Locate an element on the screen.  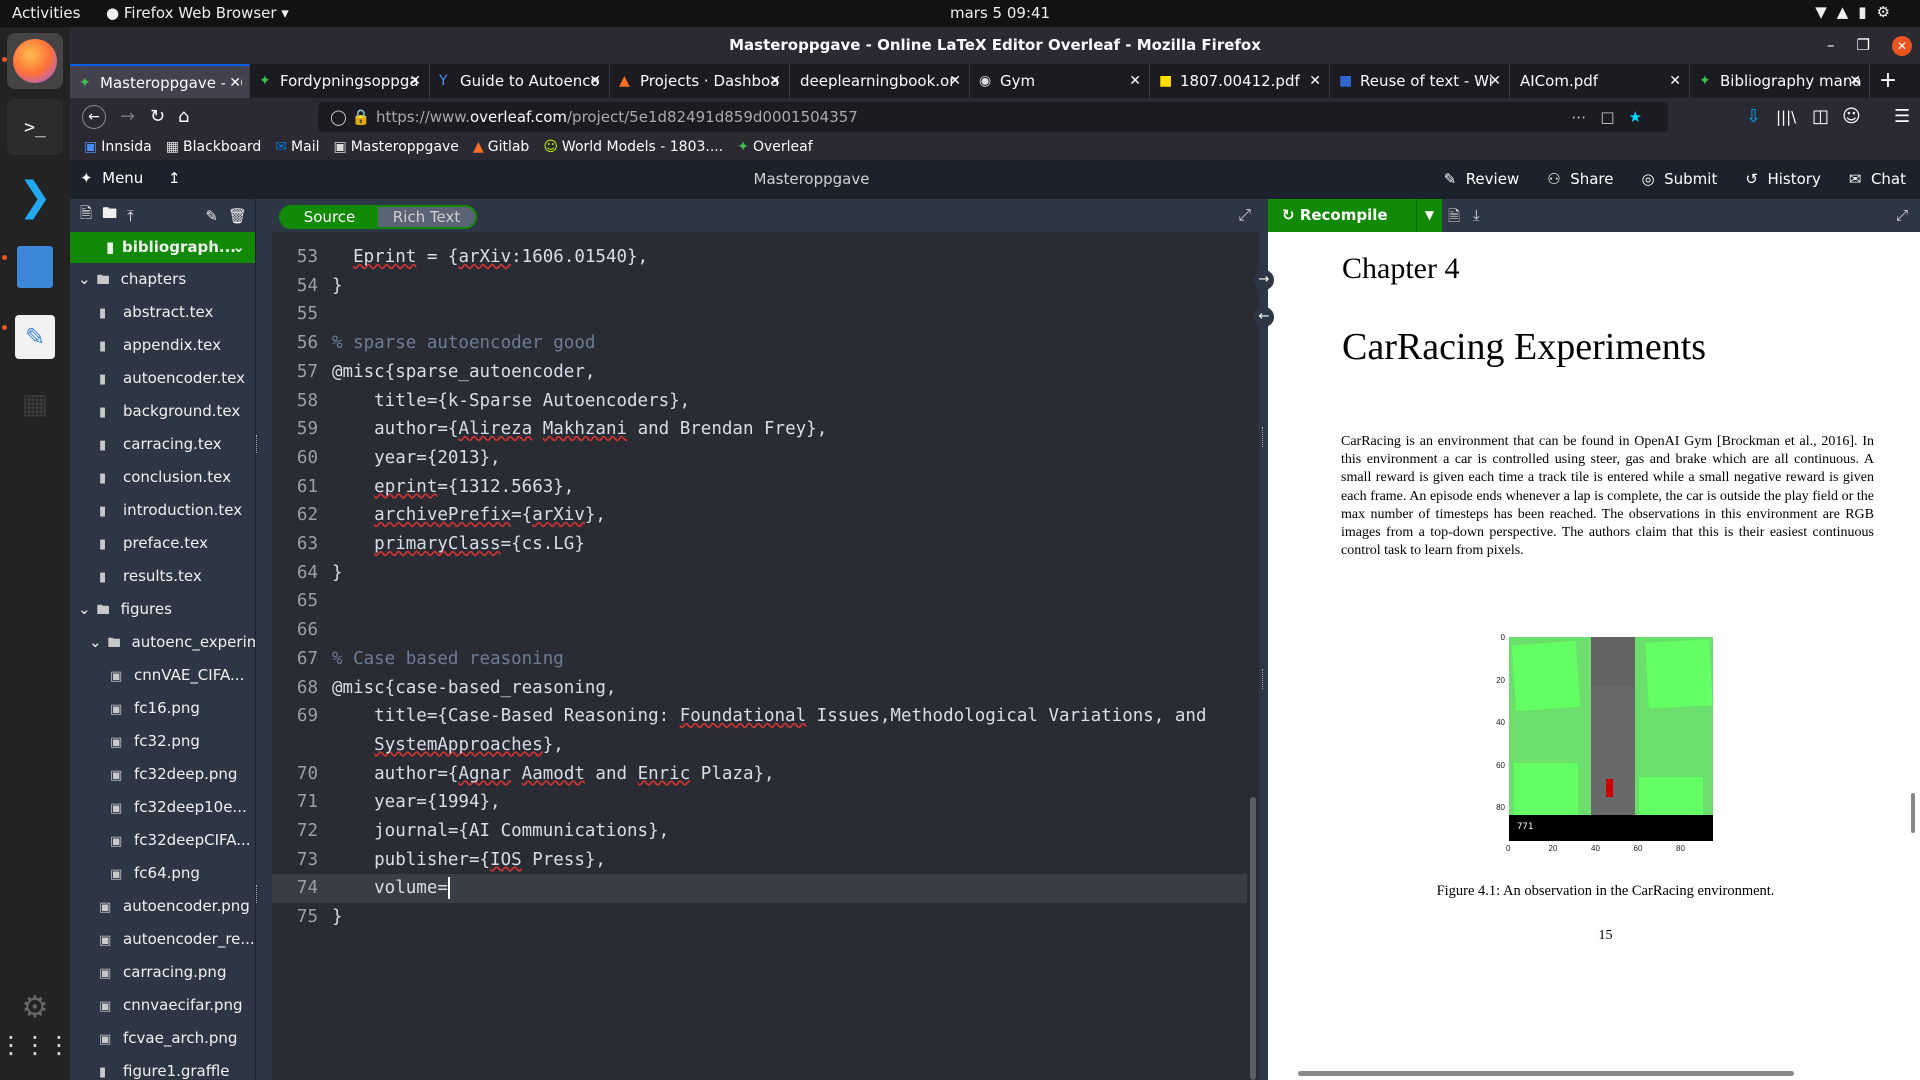
new-tab-icon: + is located at coordinates (1888, 81).